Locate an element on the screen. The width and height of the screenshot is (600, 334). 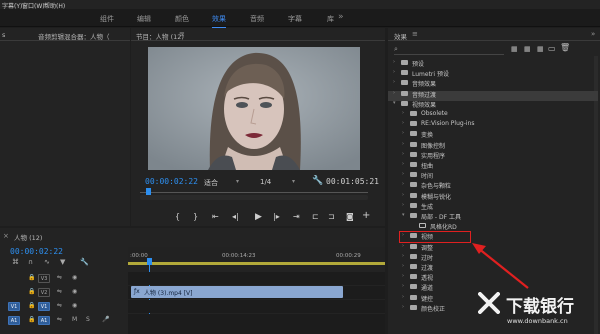
effects-tree-item: › 实用程序 is located at coordinates (494, 155).